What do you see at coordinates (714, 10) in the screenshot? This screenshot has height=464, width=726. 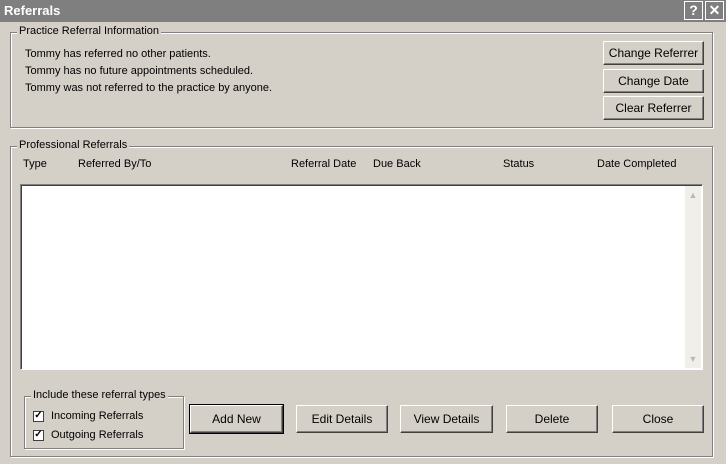 I see `close-icon: ✕` at bounding box center [714, 10].